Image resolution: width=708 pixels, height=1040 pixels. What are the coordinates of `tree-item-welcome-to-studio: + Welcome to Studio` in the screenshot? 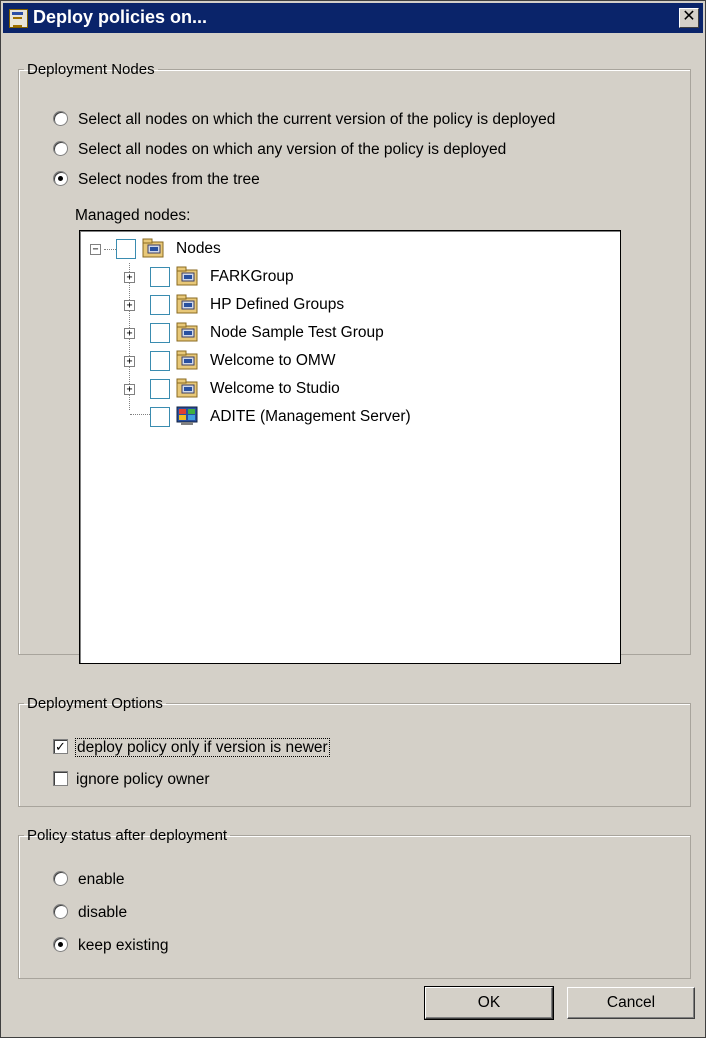 It's located at (350, 389).